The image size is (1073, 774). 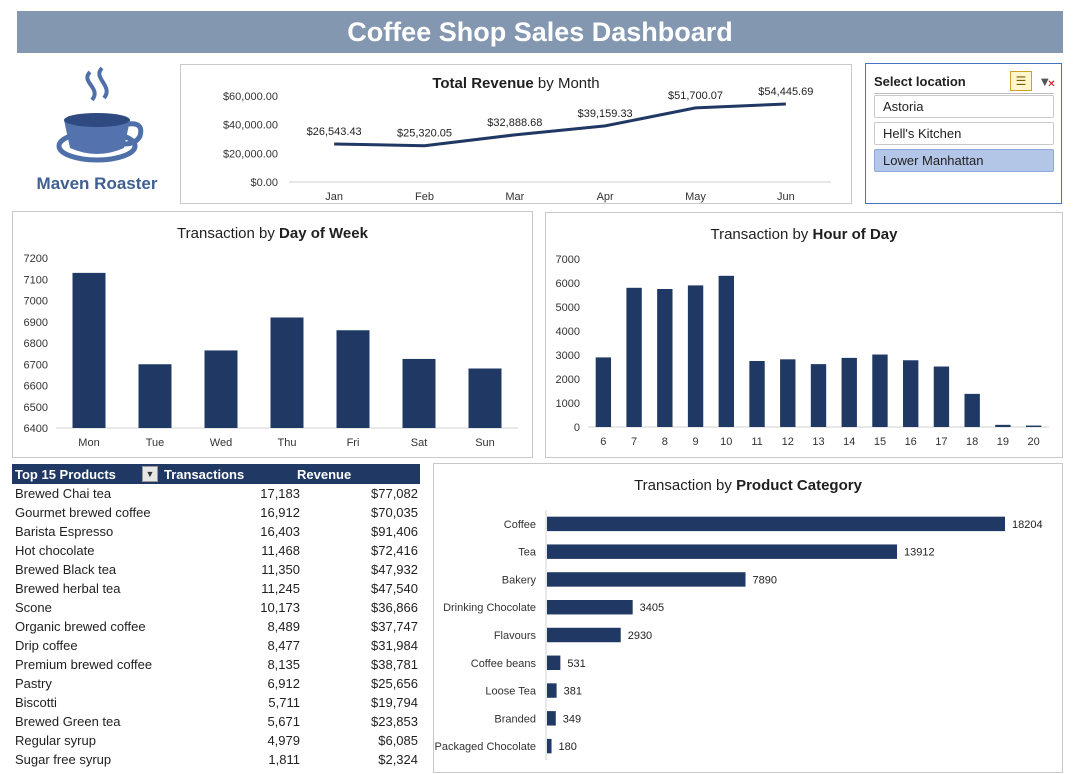 I want to click on x-tick-label: 12, so click(x=788, y=442).